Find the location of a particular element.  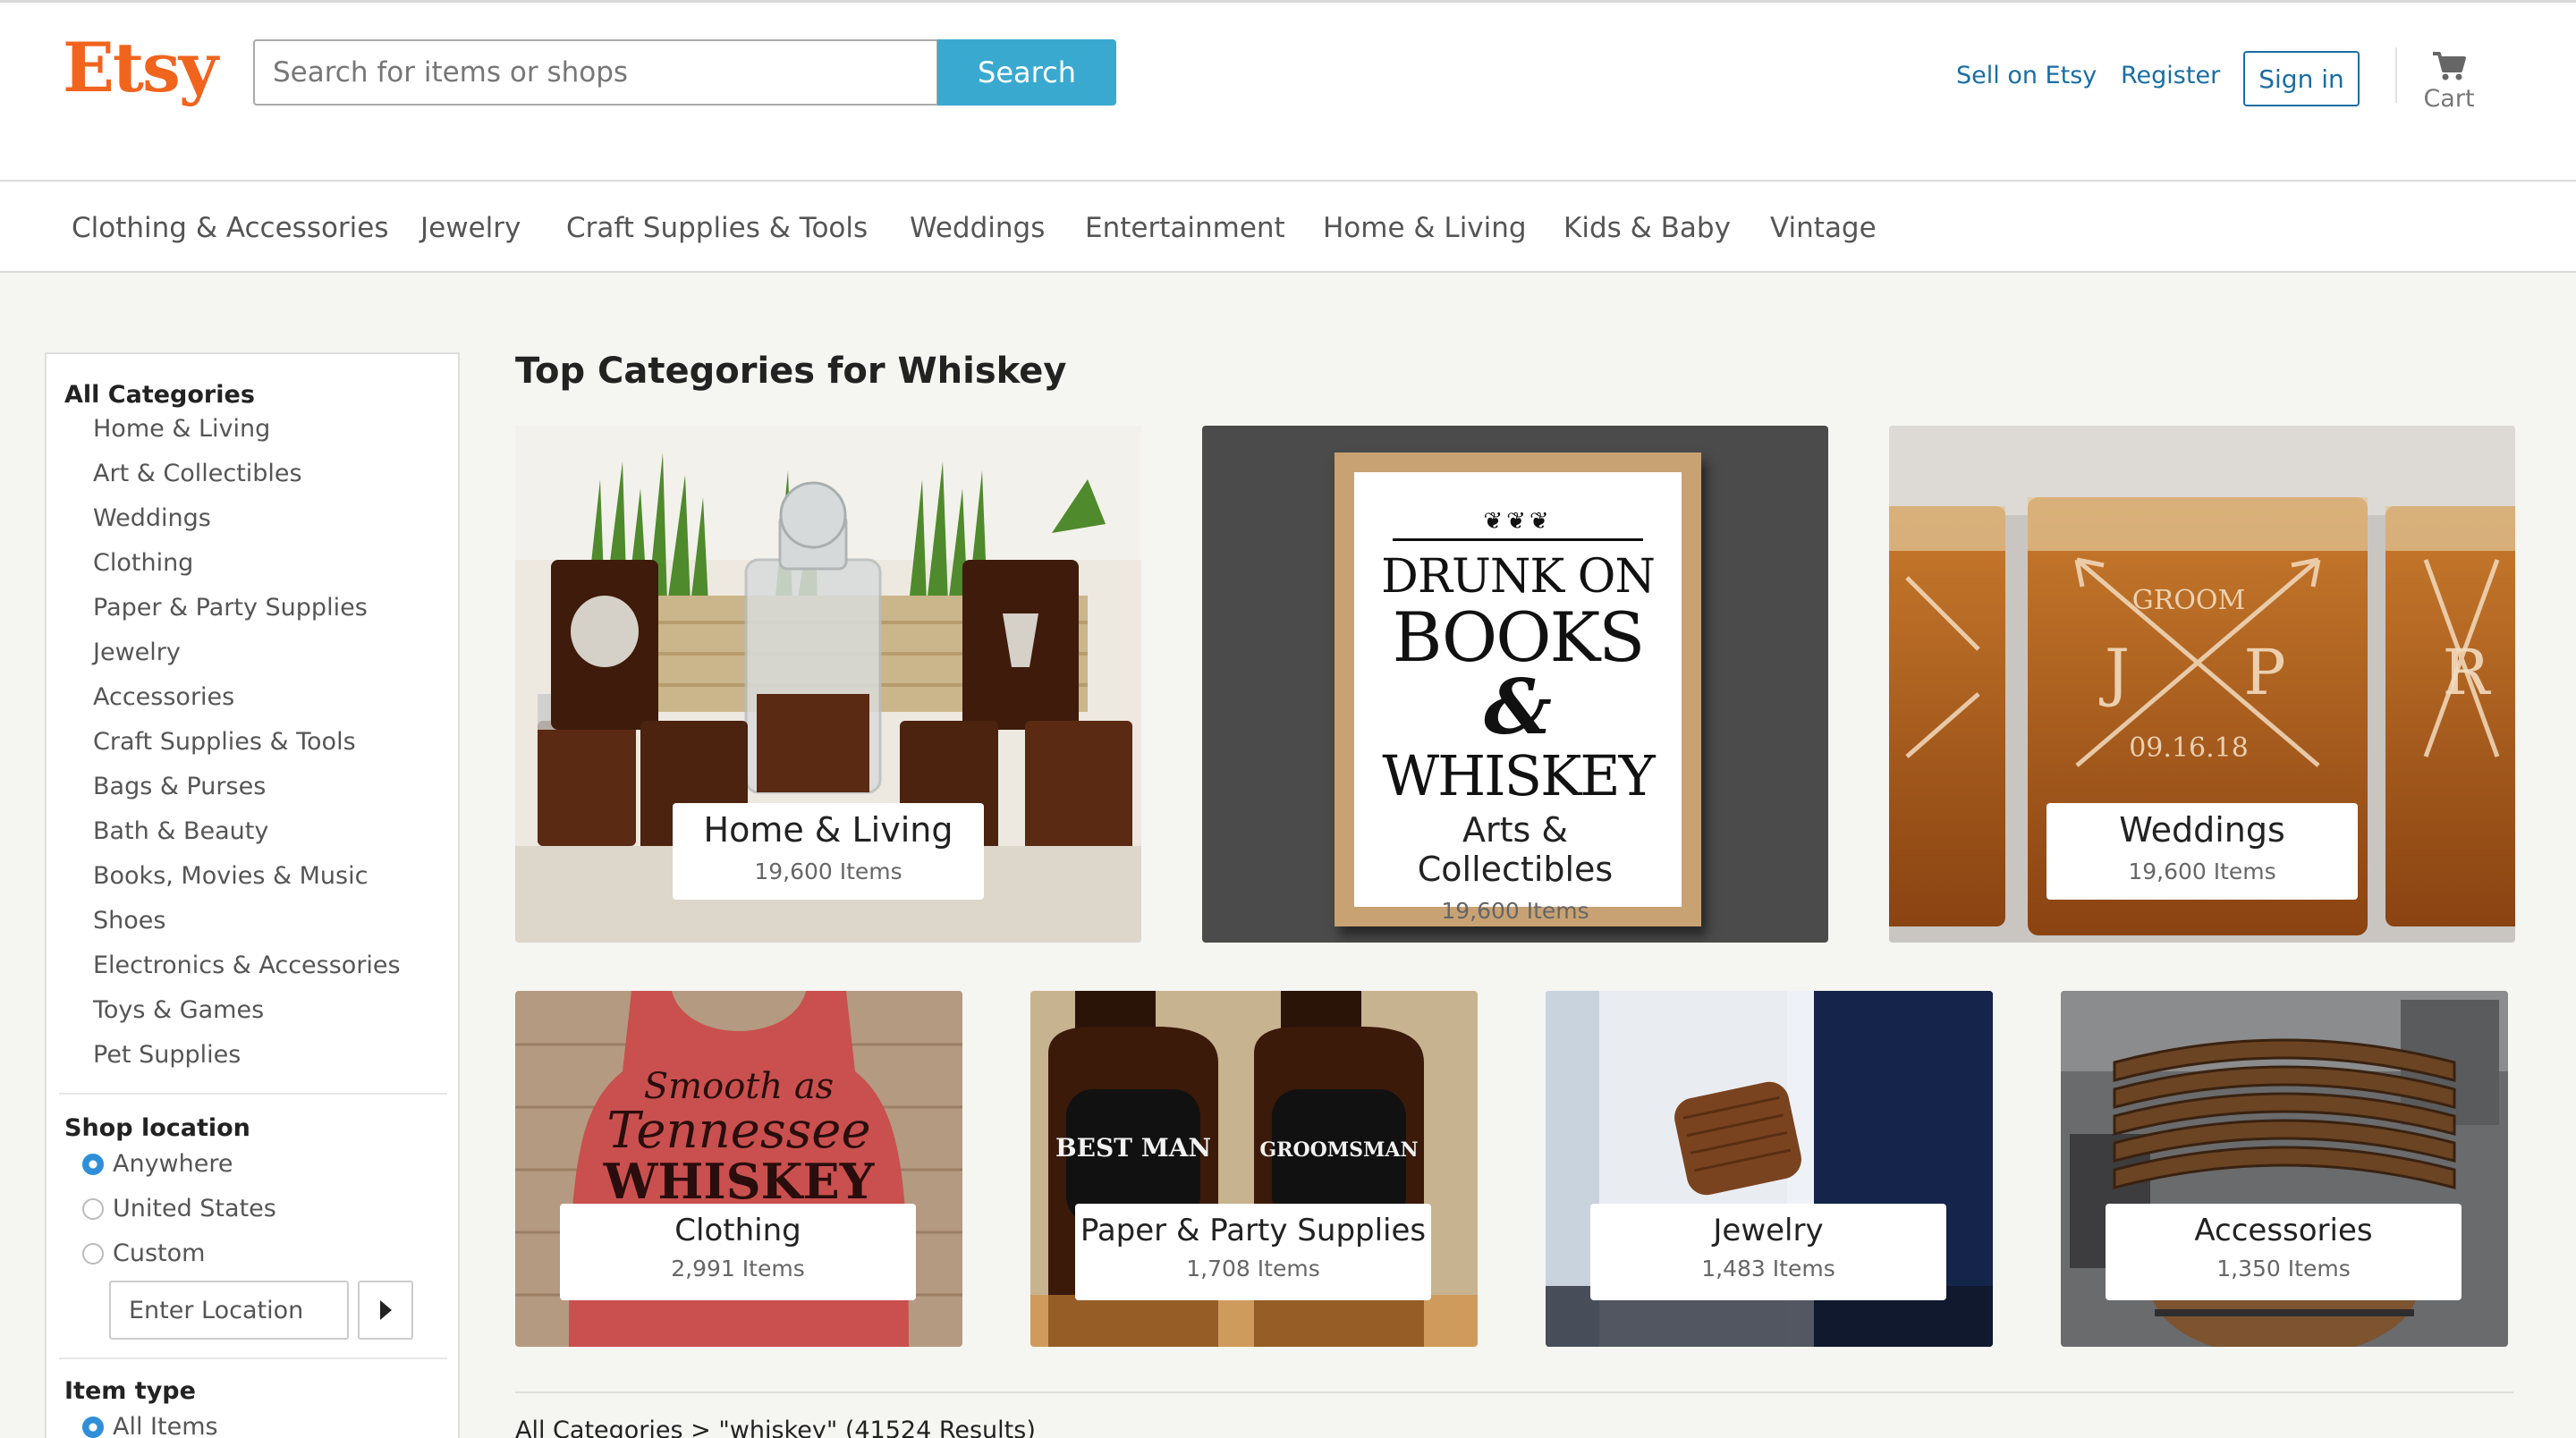

nav-weddings: Weddings is located at coordinates (977, 228).